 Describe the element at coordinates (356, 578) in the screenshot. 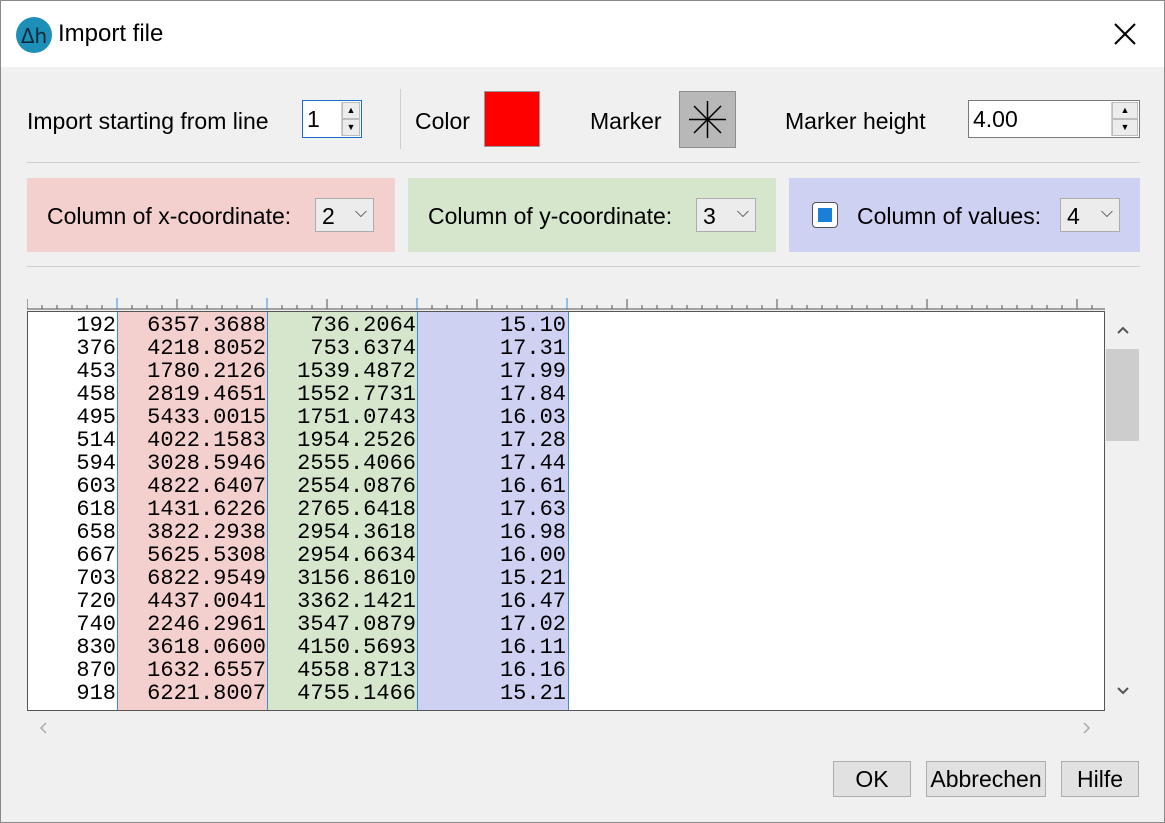

I see `y-value-cell: 3156.8610` at that location.